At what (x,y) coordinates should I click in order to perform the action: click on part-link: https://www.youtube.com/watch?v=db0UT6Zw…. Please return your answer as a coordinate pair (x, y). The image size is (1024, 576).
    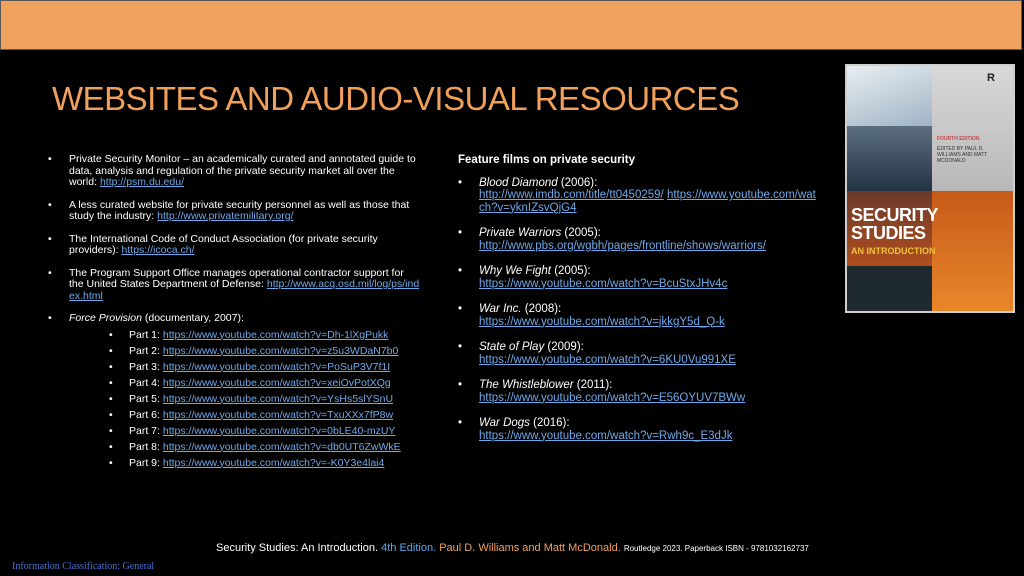
    Looking at the image, I should click on (282, 447).